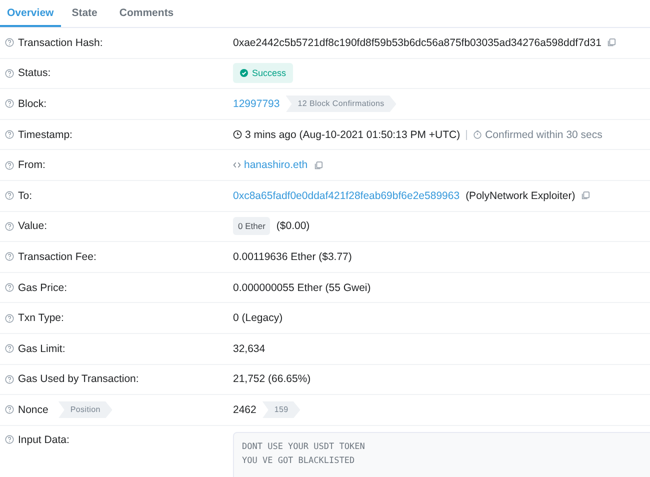 This screenshot has height=477, width=650. Describe the element at coordinates (34, 73) in the screenshot. I see `field-label: Status:` at that location.